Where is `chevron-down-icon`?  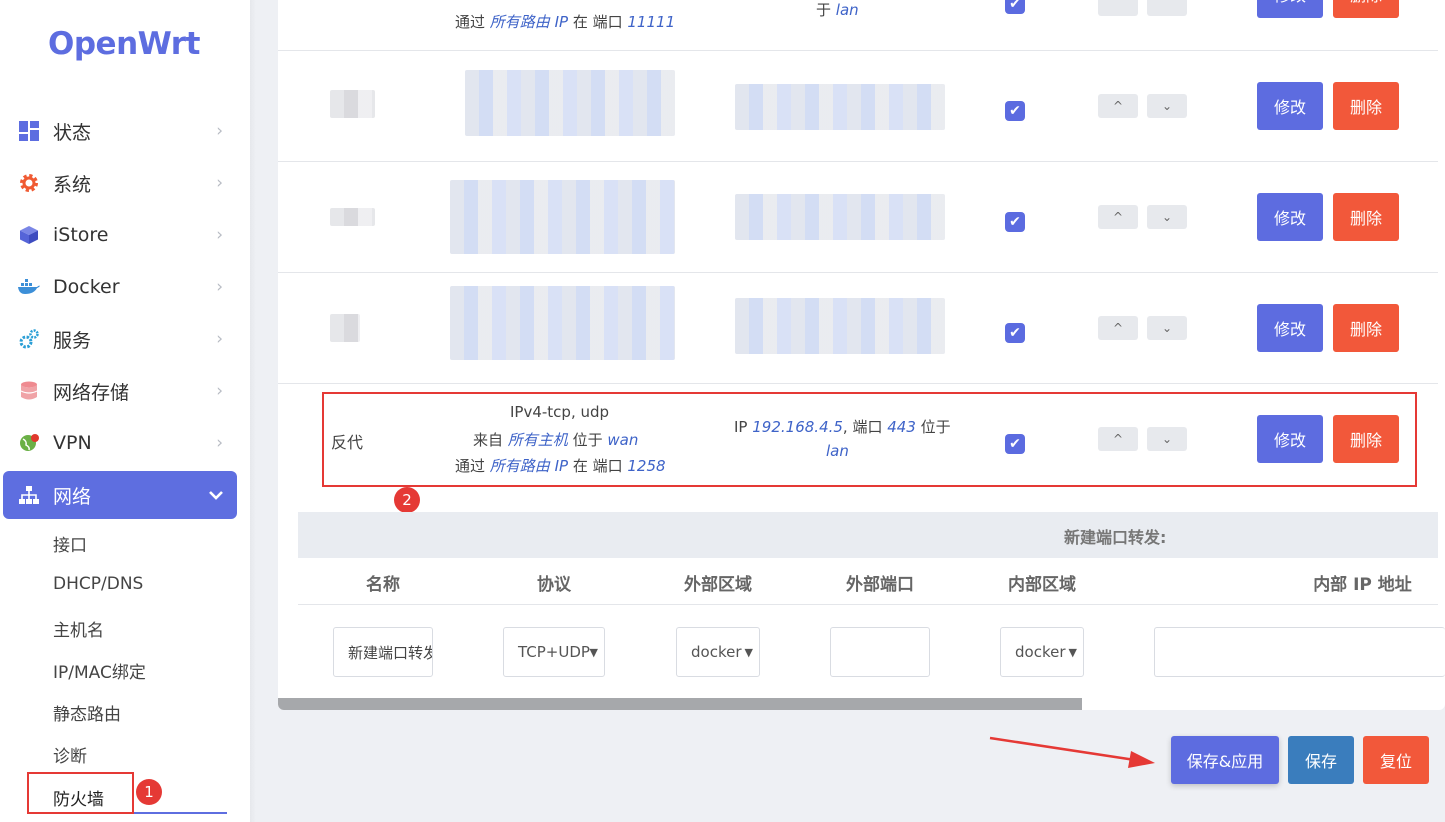 chevron-down-icon is located at coordinates (216, 495).